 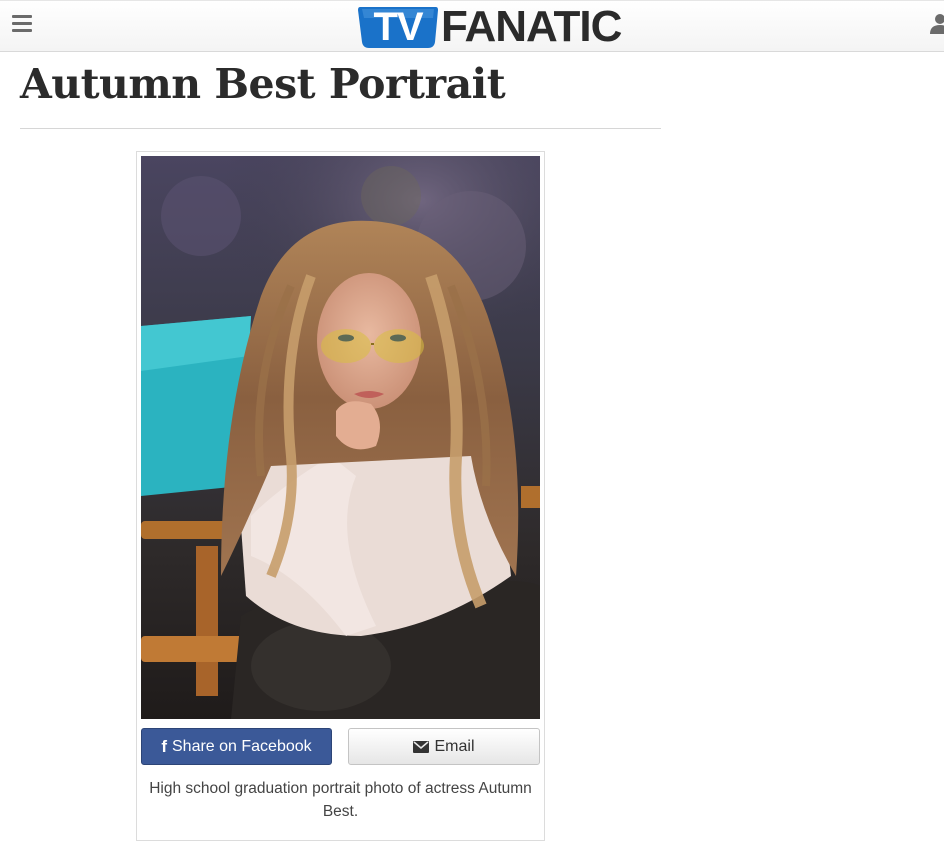 I want to click on facebook-icon: f, so click(x=164, y=746).